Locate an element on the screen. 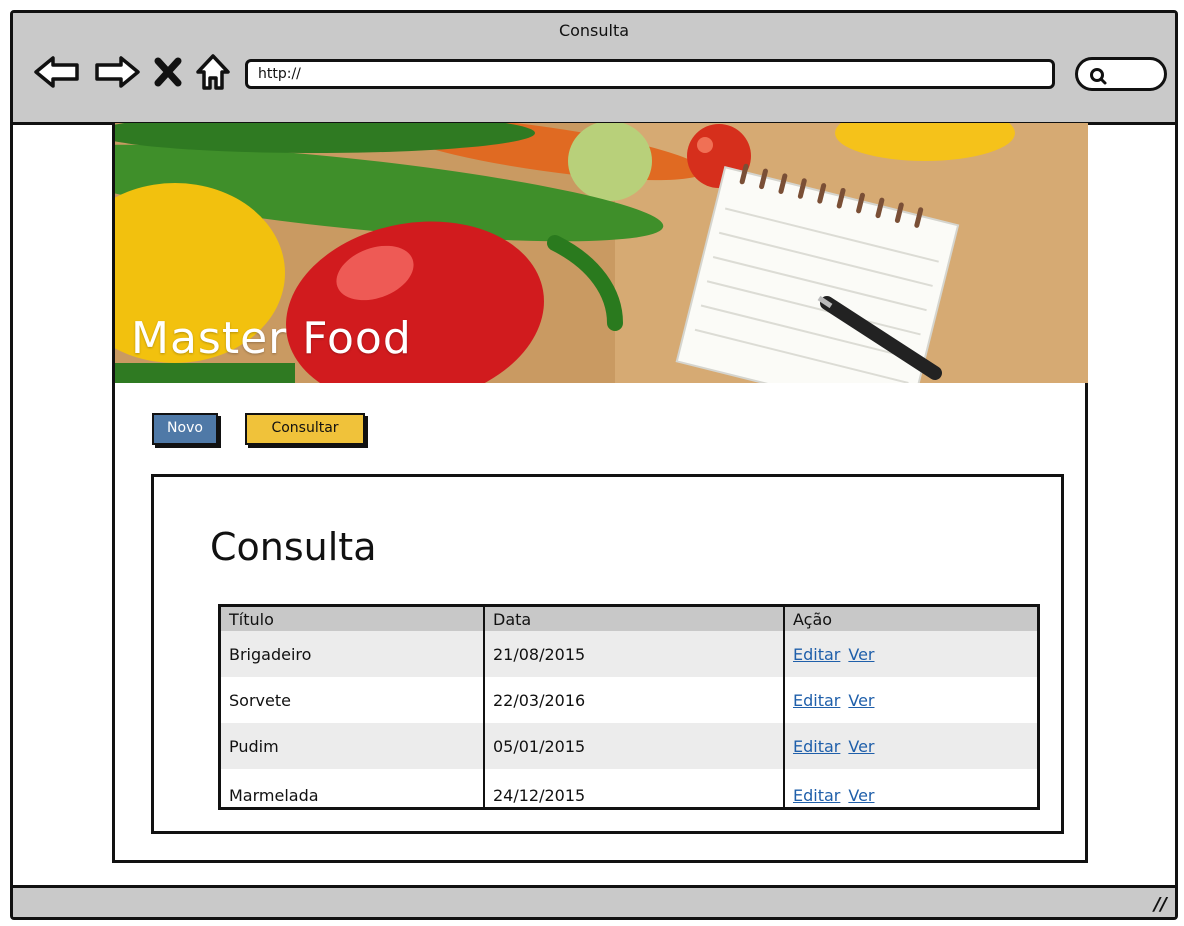  novo-button: Novo is located at coordinates (185, 429).